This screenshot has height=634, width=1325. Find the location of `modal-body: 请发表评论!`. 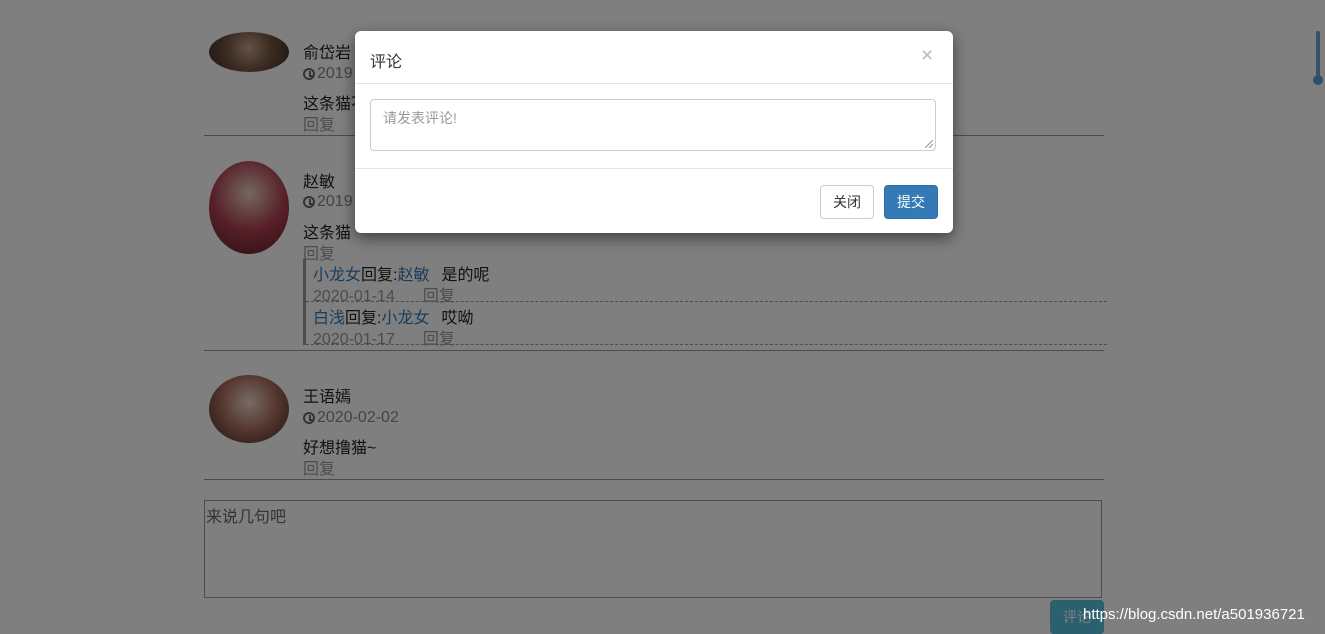

modal-body: 请发表评论! is located at coordinates (654, 126).